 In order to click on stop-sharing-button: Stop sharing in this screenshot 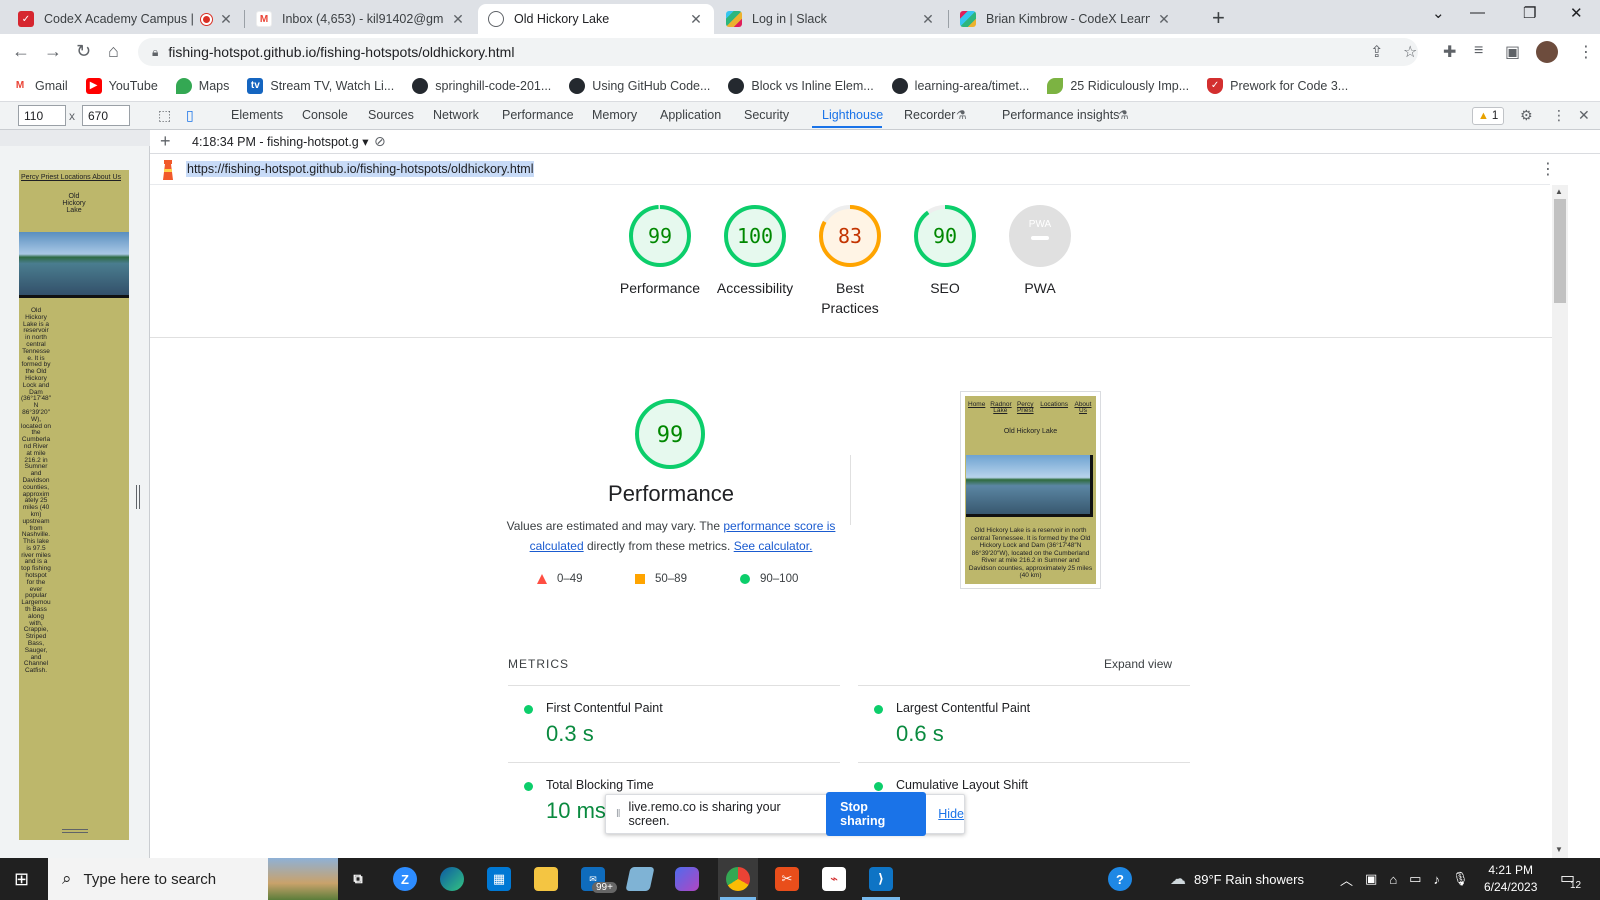, I will do `click(876, 814)`.